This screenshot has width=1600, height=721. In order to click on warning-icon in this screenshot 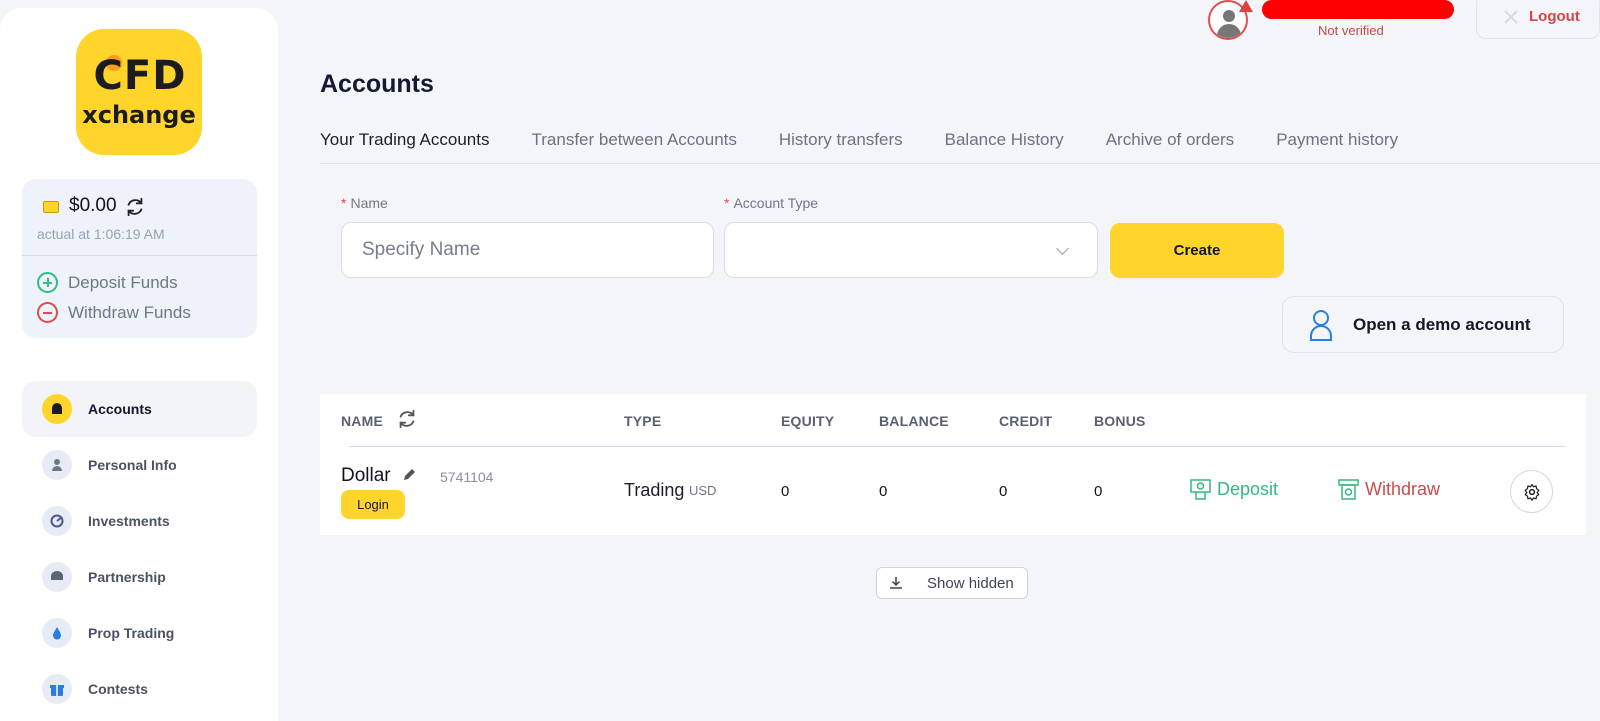, I will do `click(1246, 6)`.